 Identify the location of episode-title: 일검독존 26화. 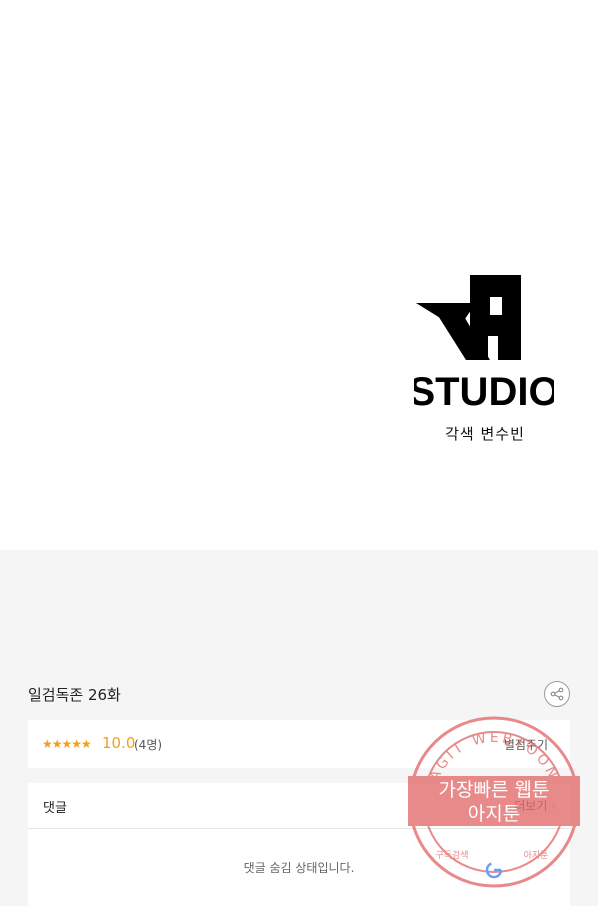
(74, 695).